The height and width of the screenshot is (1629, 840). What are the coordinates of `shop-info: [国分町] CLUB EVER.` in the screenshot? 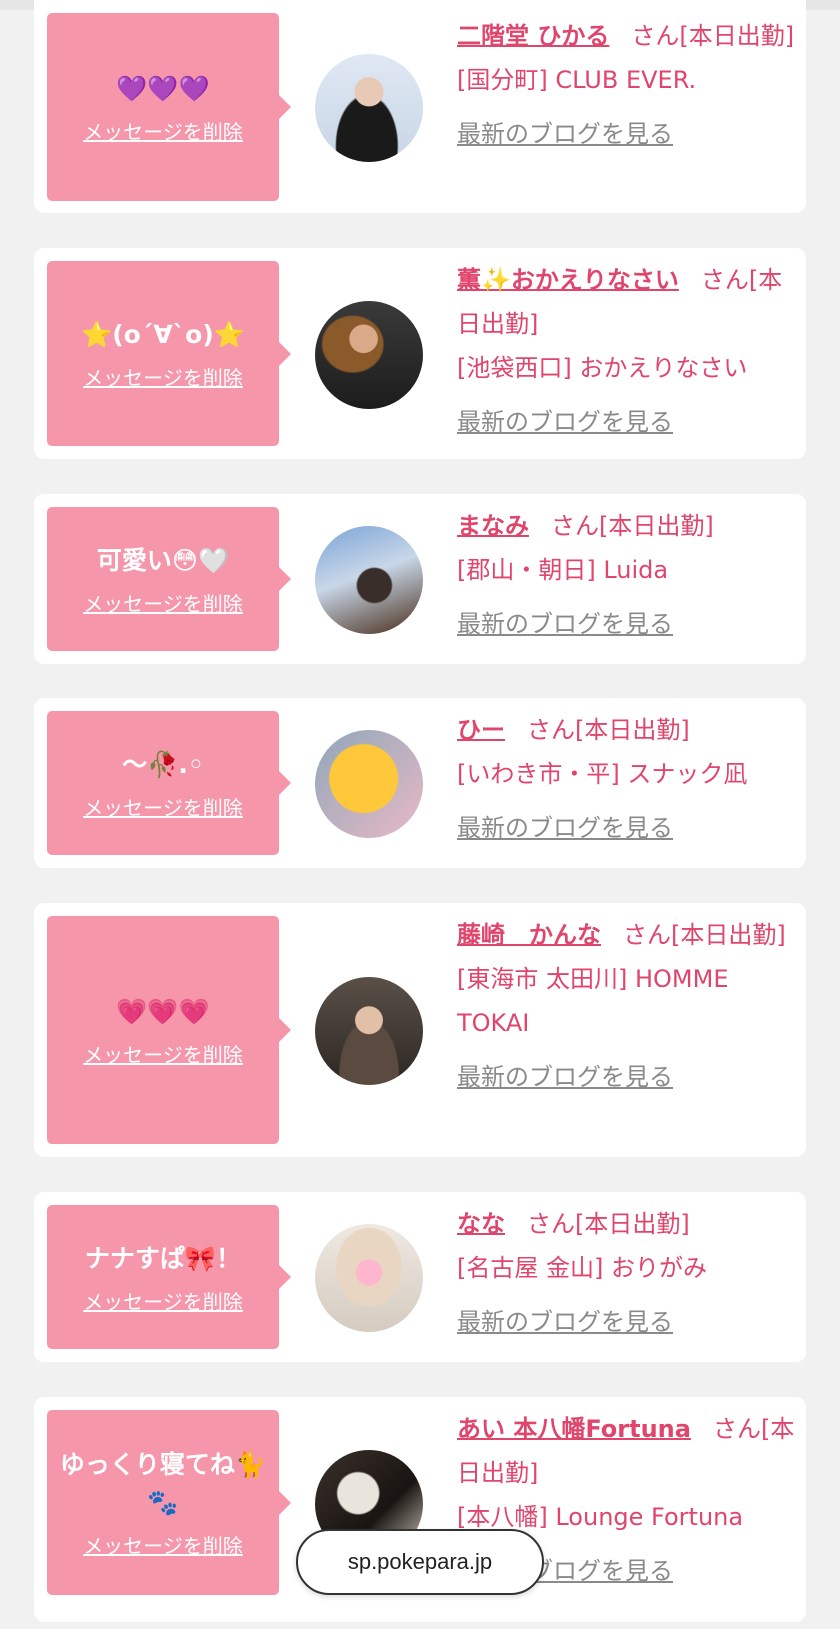 It's located at (577, 80).